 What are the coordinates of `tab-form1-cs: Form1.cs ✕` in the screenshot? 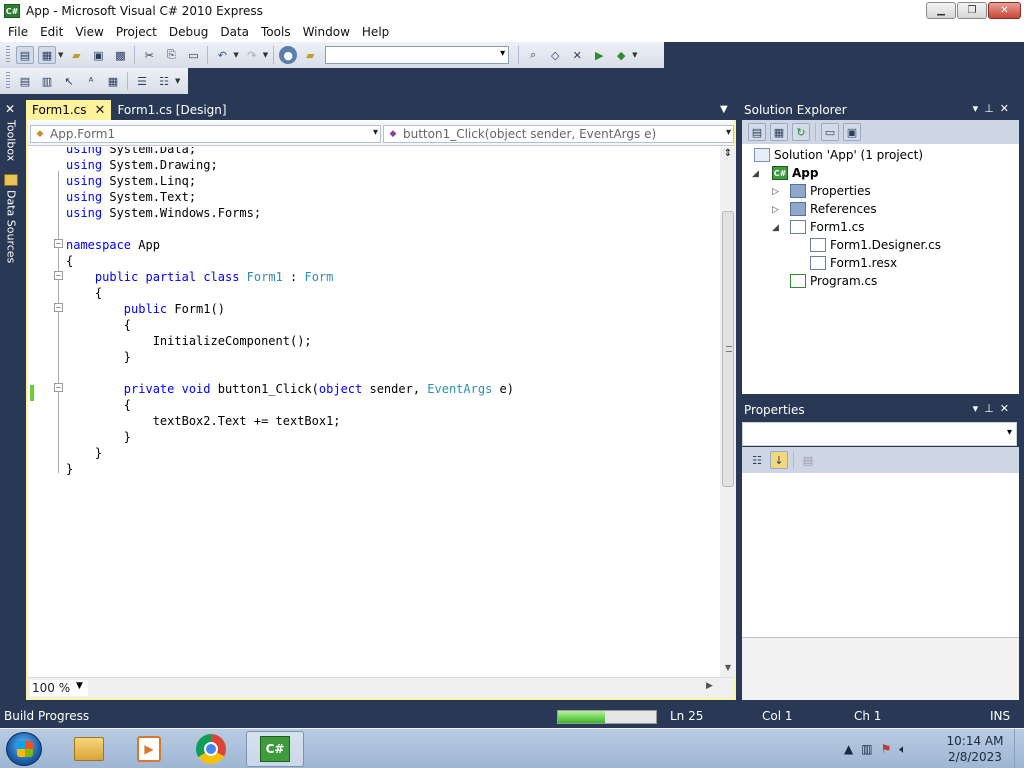 It's located at (69, 110).